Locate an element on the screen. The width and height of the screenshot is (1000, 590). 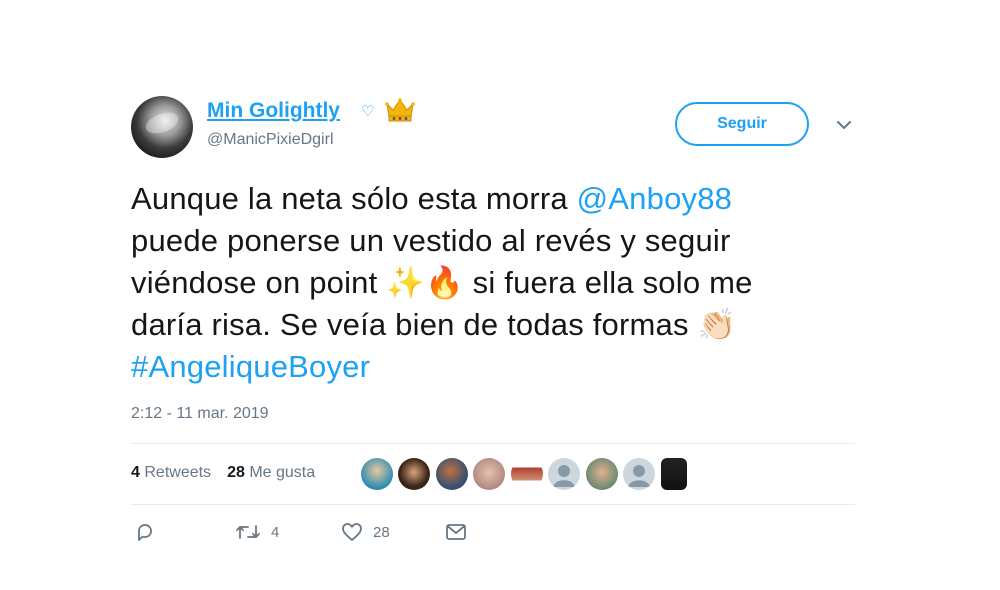
tweet-line: Aunque la neta sólo esta morra @Anboy88 is located at coordinates (501, 199).